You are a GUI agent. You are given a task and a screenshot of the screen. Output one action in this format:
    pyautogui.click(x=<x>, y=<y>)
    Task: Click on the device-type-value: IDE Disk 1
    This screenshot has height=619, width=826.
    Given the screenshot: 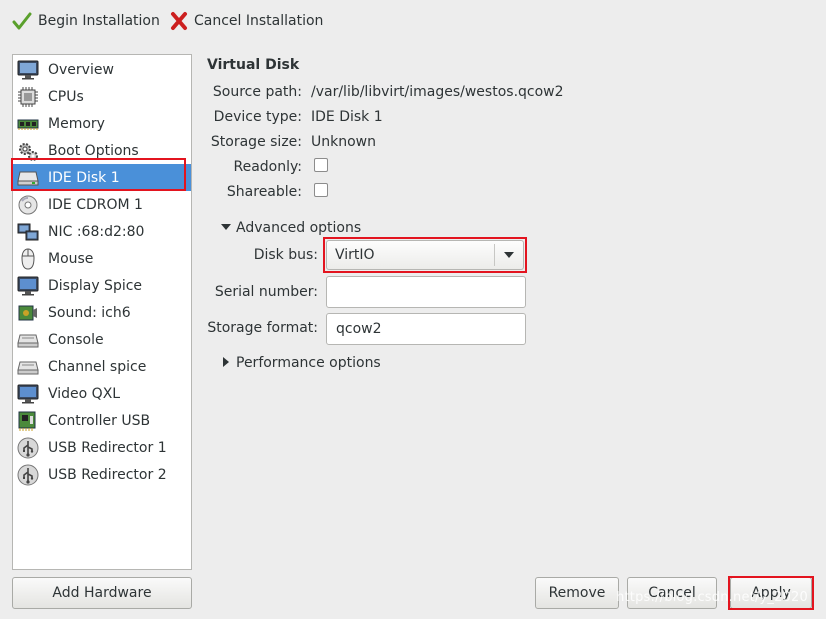 What is the action you would take?
    pyautogui.click(x=347, y=117)
    